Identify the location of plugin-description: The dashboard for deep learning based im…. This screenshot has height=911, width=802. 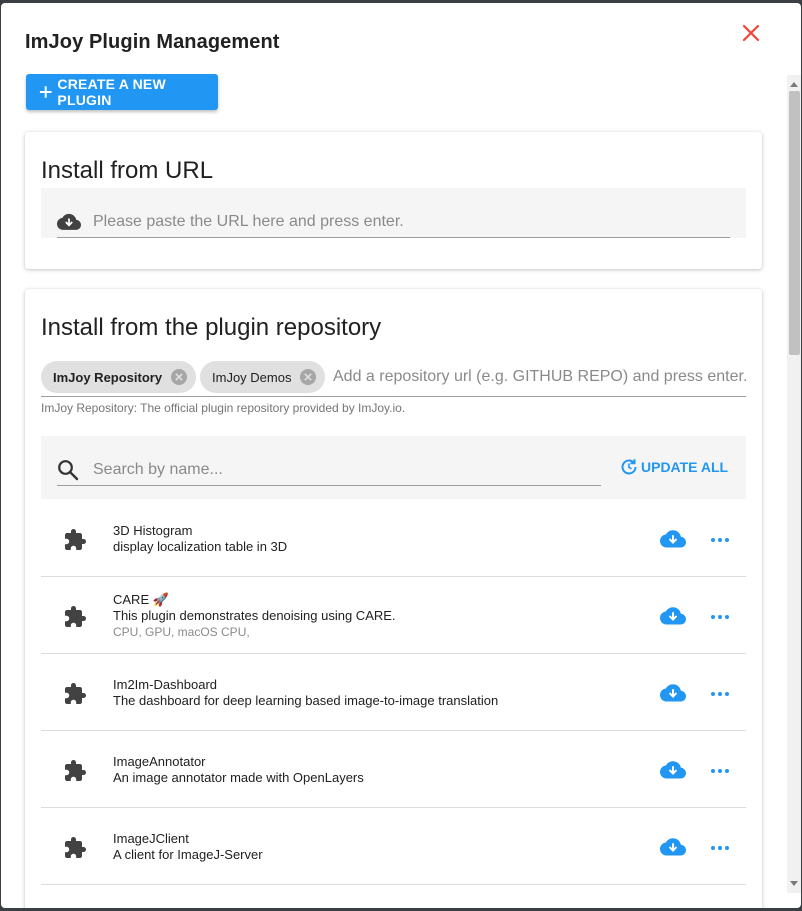
(306, 700).